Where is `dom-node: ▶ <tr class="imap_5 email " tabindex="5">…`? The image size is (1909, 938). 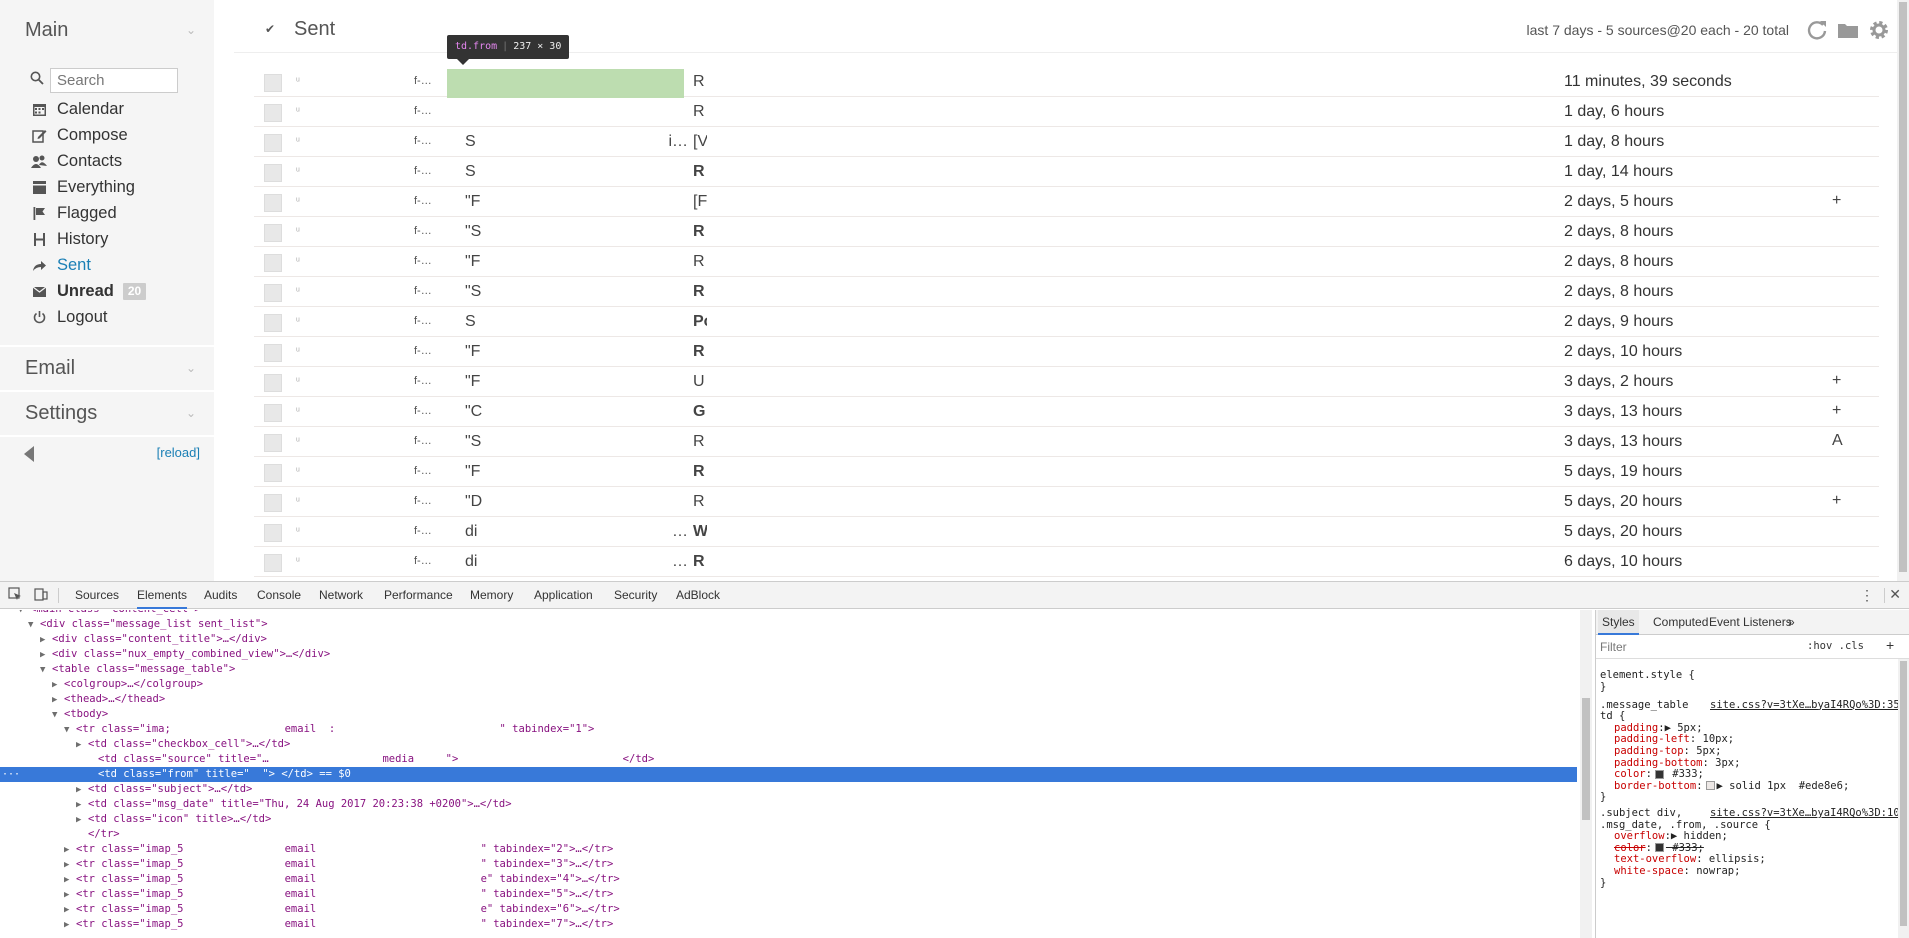
dom-node: ▶ <tr class="imap_5 email " tabindex="5">… is located at coordinates (788, 894).